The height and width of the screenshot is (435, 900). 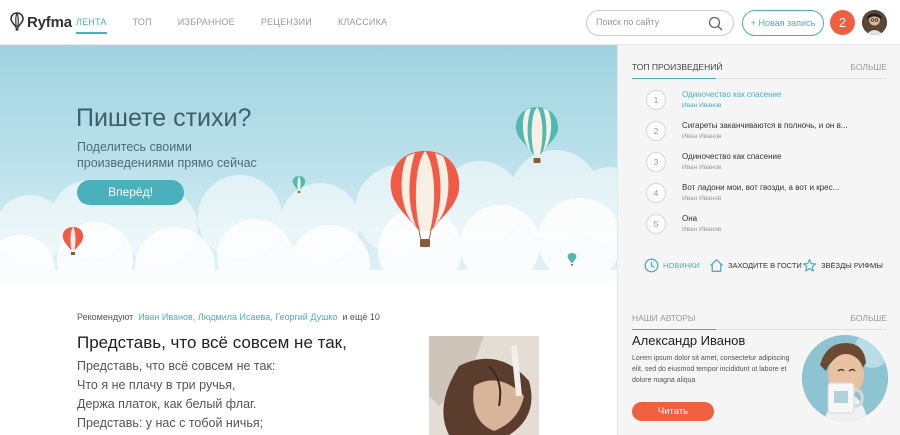 I want to click on quick-link-stars: ЗВЁЗДЫ РИФМЫ, so click(x=842, y=265).